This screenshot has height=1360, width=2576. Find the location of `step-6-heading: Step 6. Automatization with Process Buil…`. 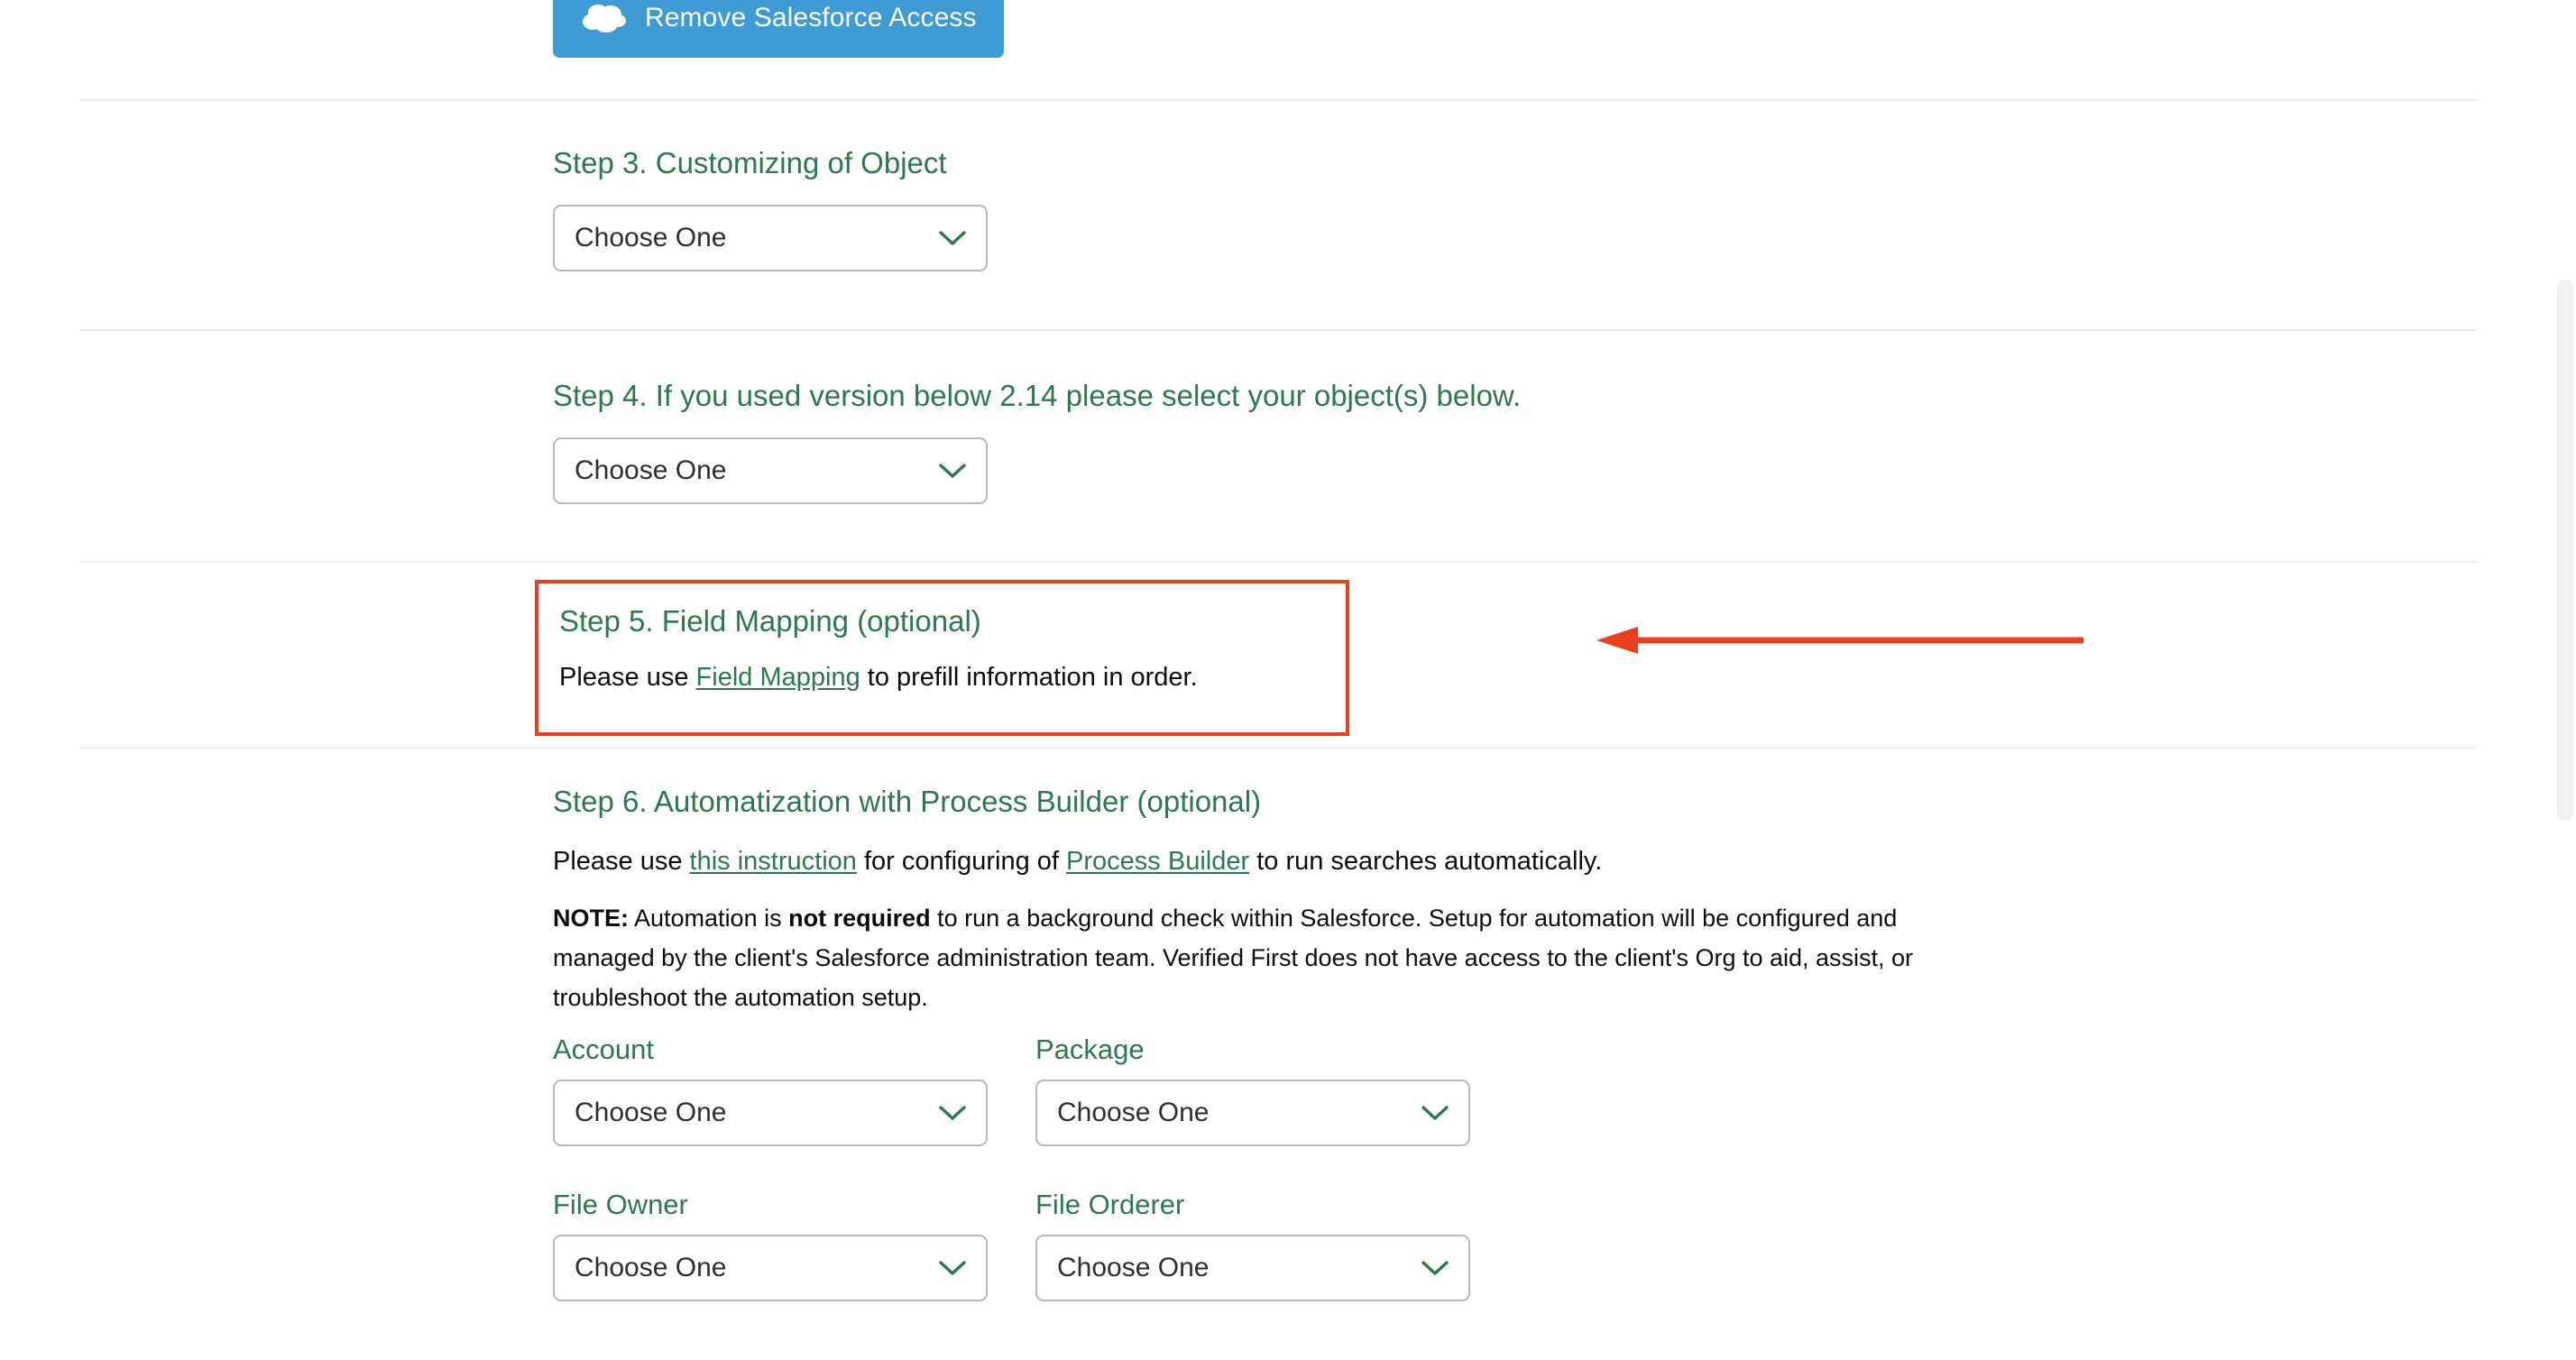

step-6-heading: Step 6. Automatization with Process Buil… is located at coordinates (907, 801).